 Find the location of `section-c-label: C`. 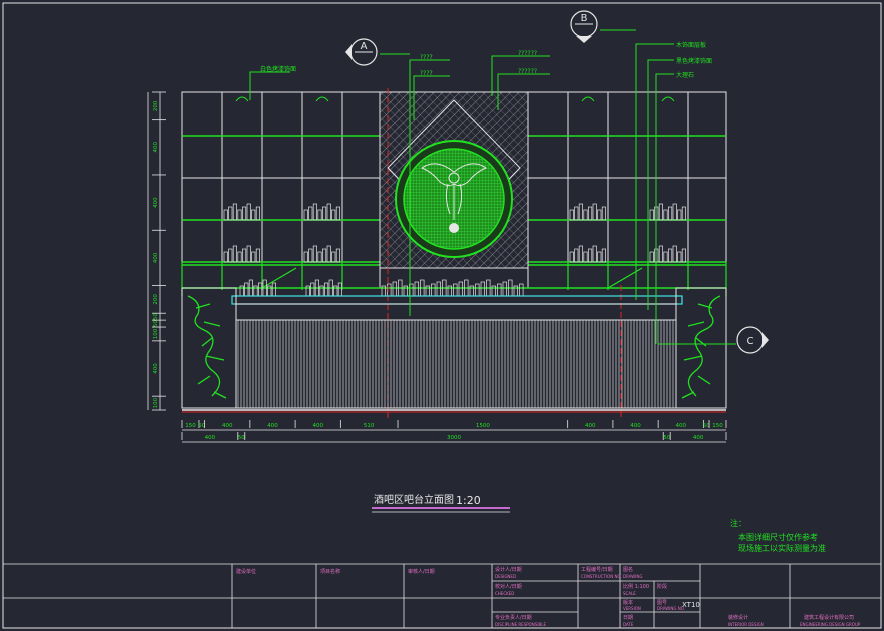

section-c-label: C is located at coordinates (750, 341).